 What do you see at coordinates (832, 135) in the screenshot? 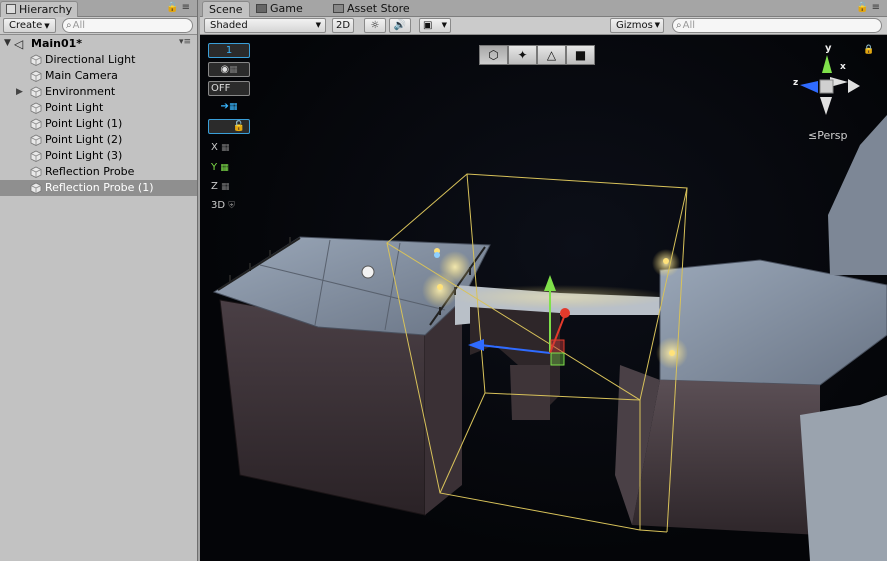
I see `persp-text: Persp` at bounding box center [832, 135].